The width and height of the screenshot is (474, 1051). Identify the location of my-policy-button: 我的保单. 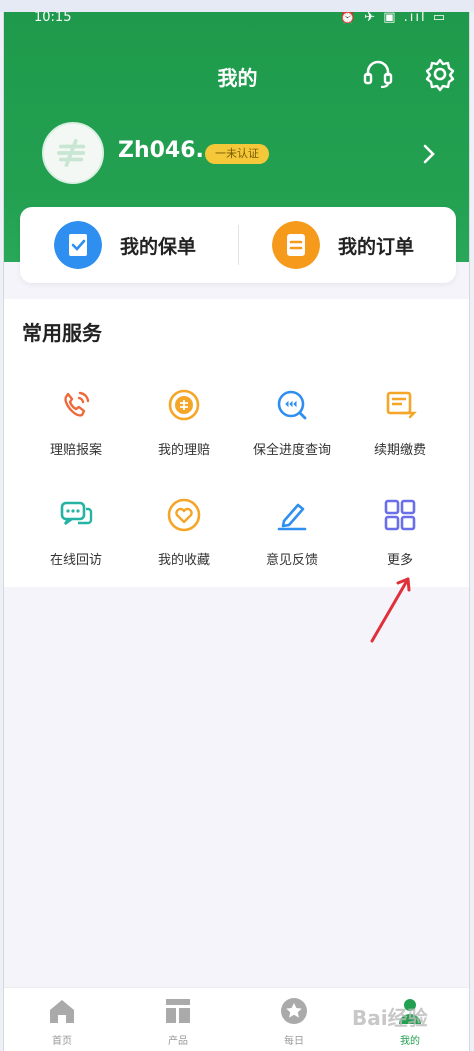
(129, 245).